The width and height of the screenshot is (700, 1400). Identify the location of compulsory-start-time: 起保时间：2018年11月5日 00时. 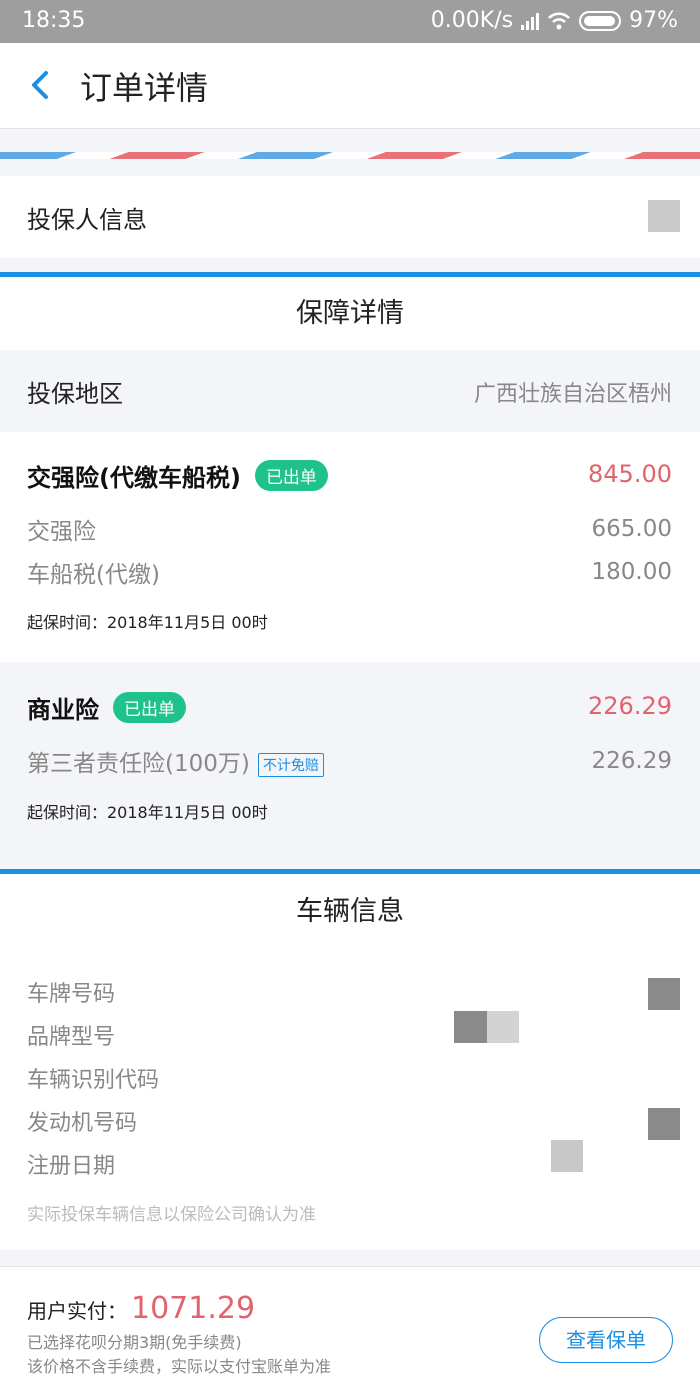
(147, 622).